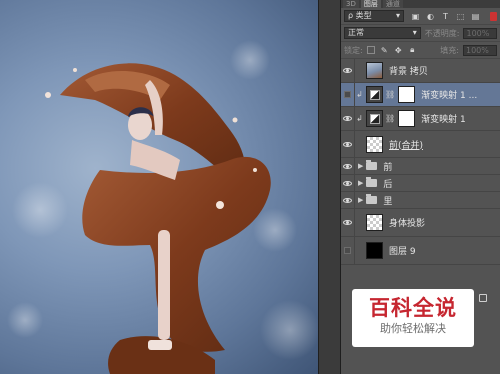 This screenshot has width=500, height=374. Describe the element at coordinates (413, 308) in the screenshot. I see `watermark-title: 百科全说` at that location.